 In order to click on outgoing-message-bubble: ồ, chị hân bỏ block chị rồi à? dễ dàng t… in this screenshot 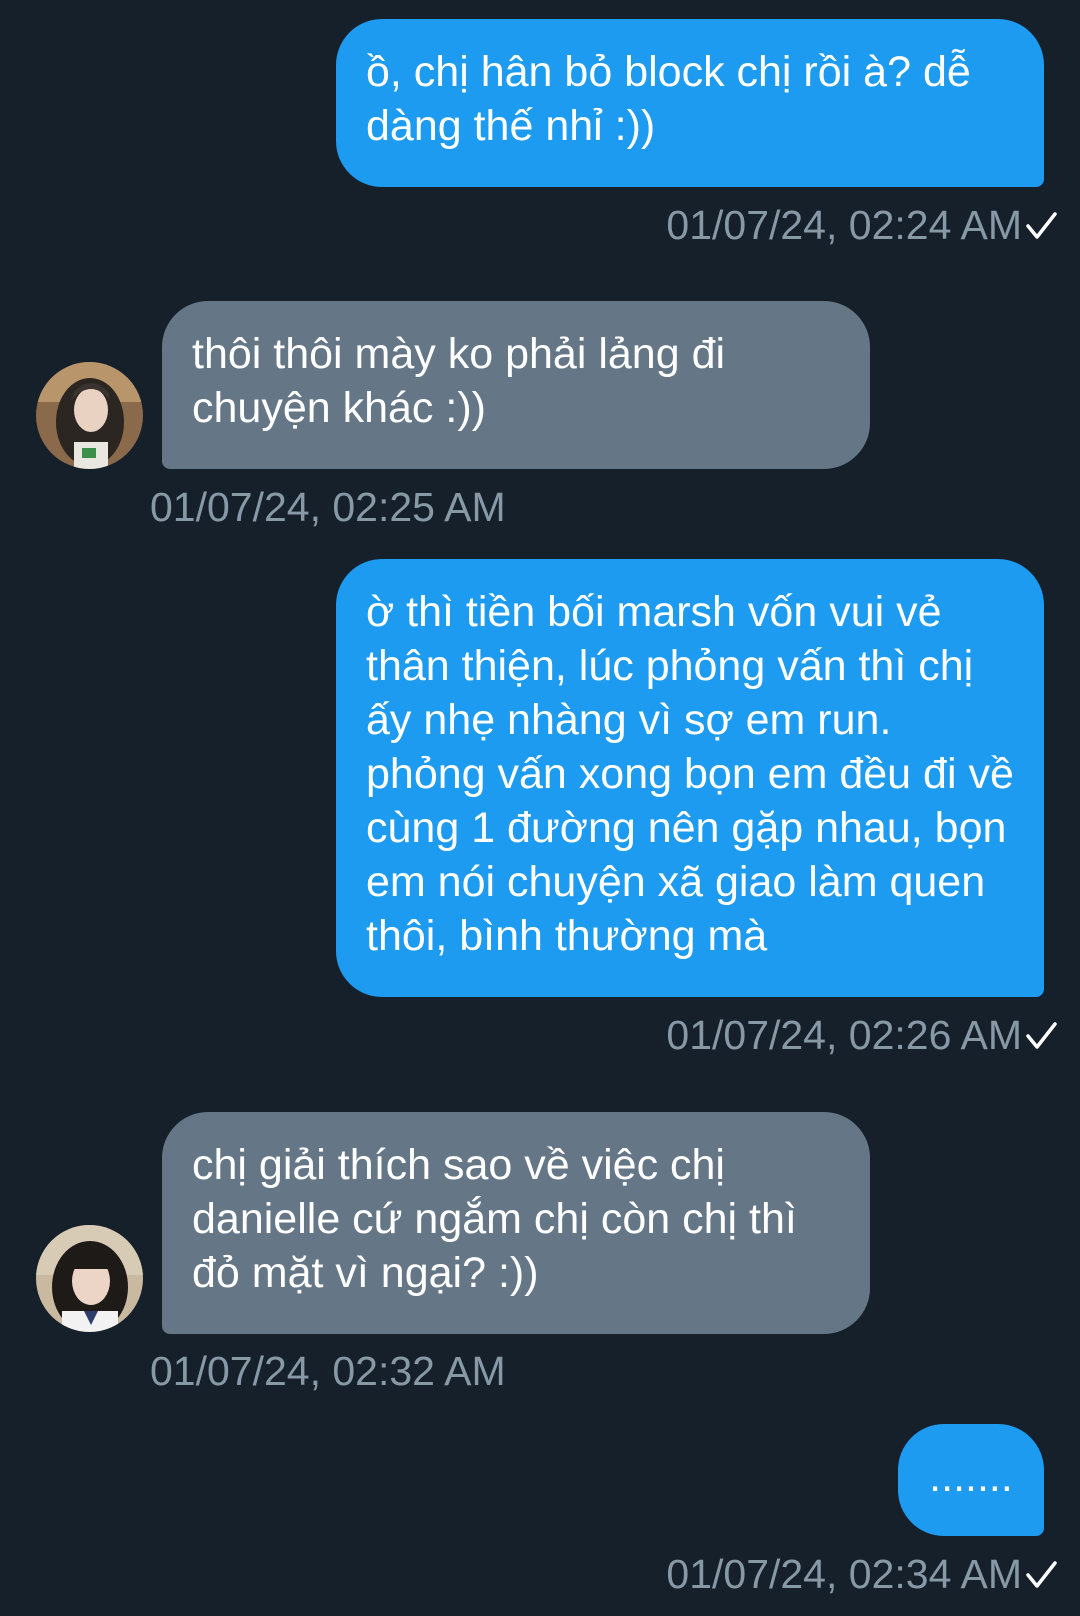, I will do `click(690, 103)`.